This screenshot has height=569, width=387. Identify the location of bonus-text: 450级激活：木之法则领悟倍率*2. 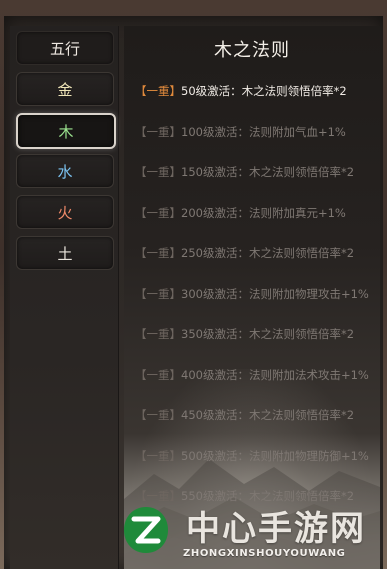
(268, 415).